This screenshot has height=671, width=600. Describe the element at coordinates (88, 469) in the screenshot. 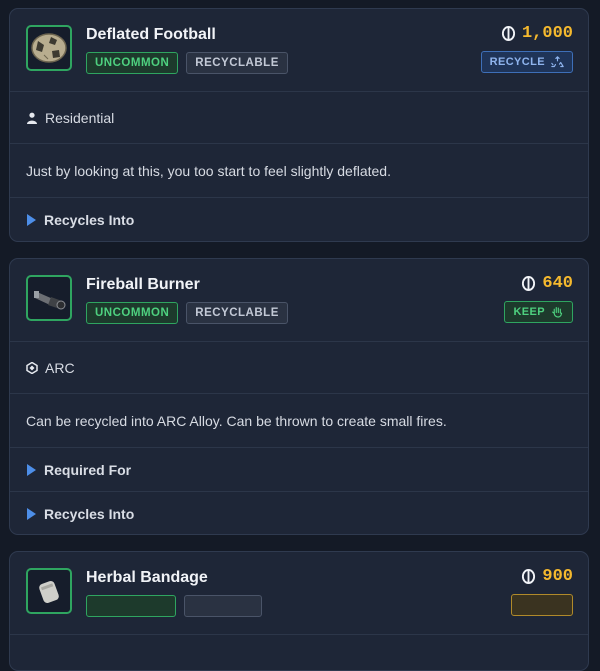

I see `section-label: Required For` at that location.